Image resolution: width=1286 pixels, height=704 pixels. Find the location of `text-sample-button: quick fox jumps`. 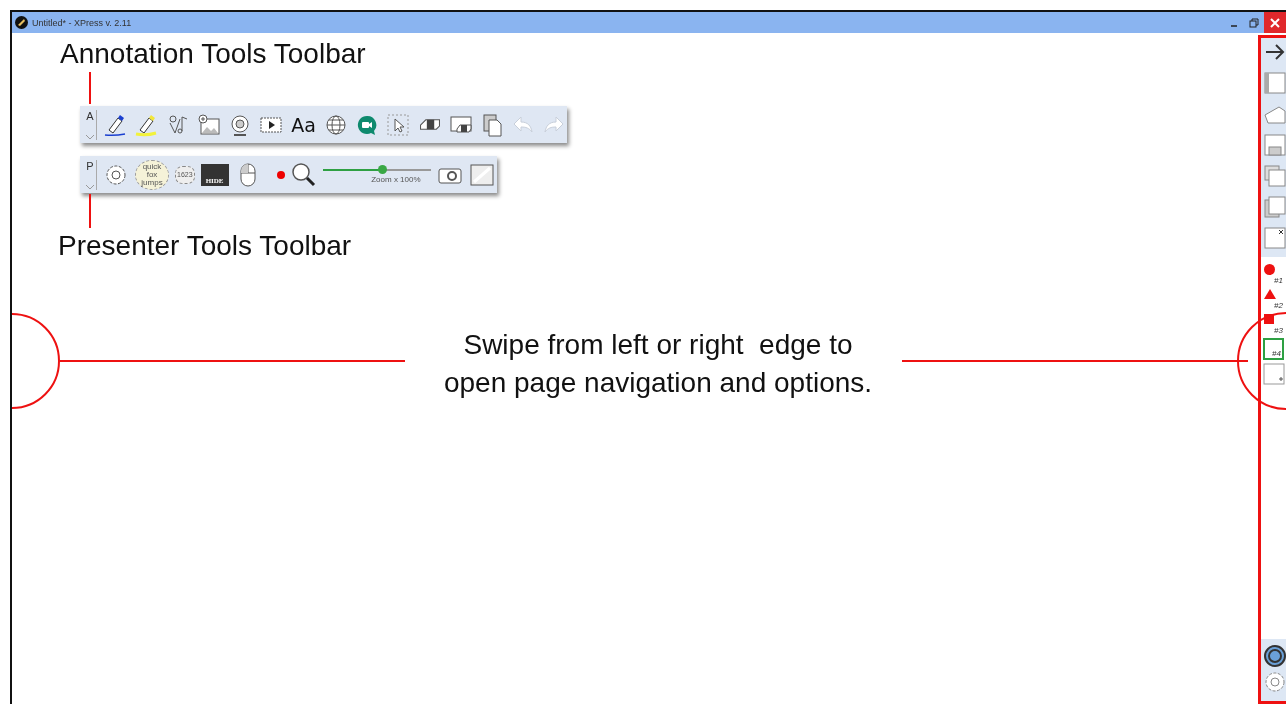

text-sample-button: quick fox jumps is located at coordinates (152, 174).